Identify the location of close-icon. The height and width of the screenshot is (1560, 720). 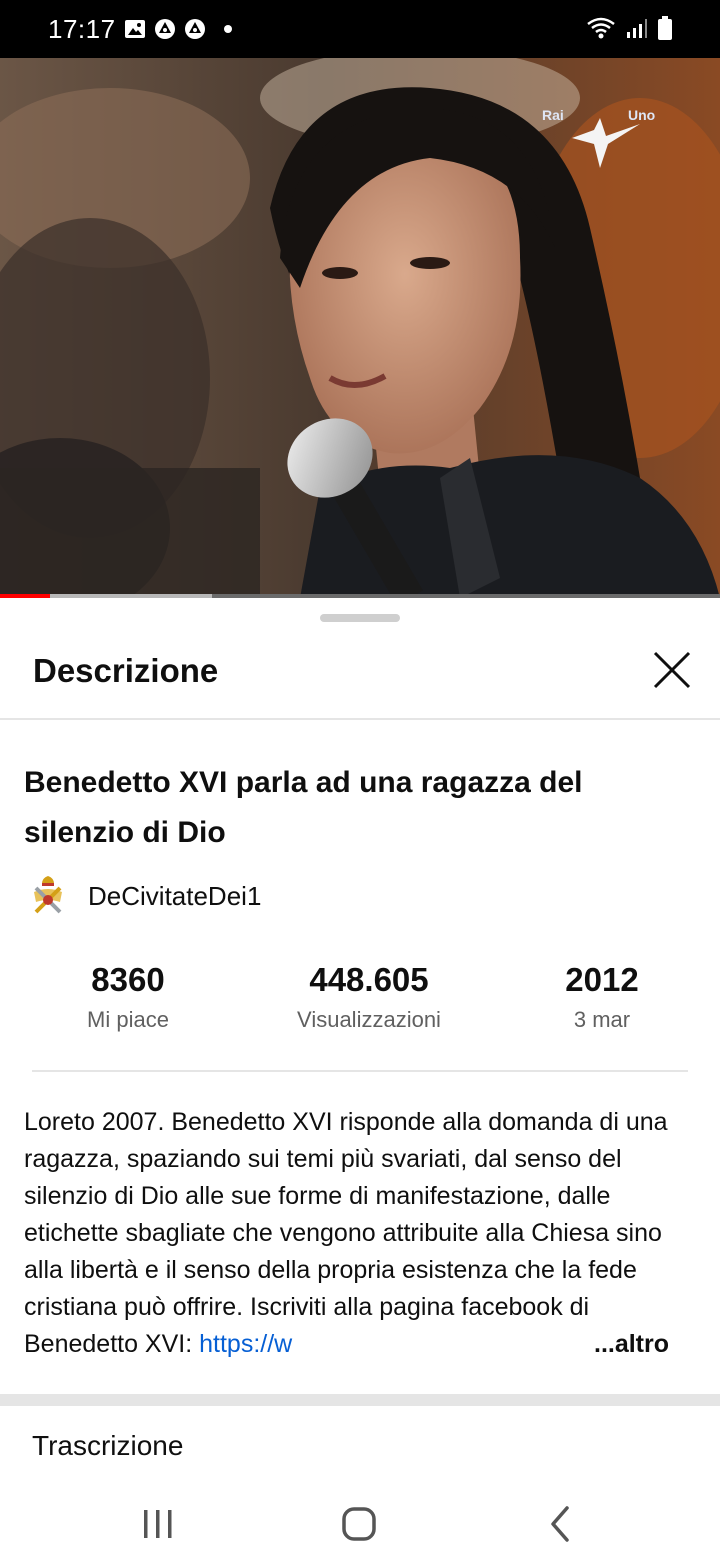
(672, 670).